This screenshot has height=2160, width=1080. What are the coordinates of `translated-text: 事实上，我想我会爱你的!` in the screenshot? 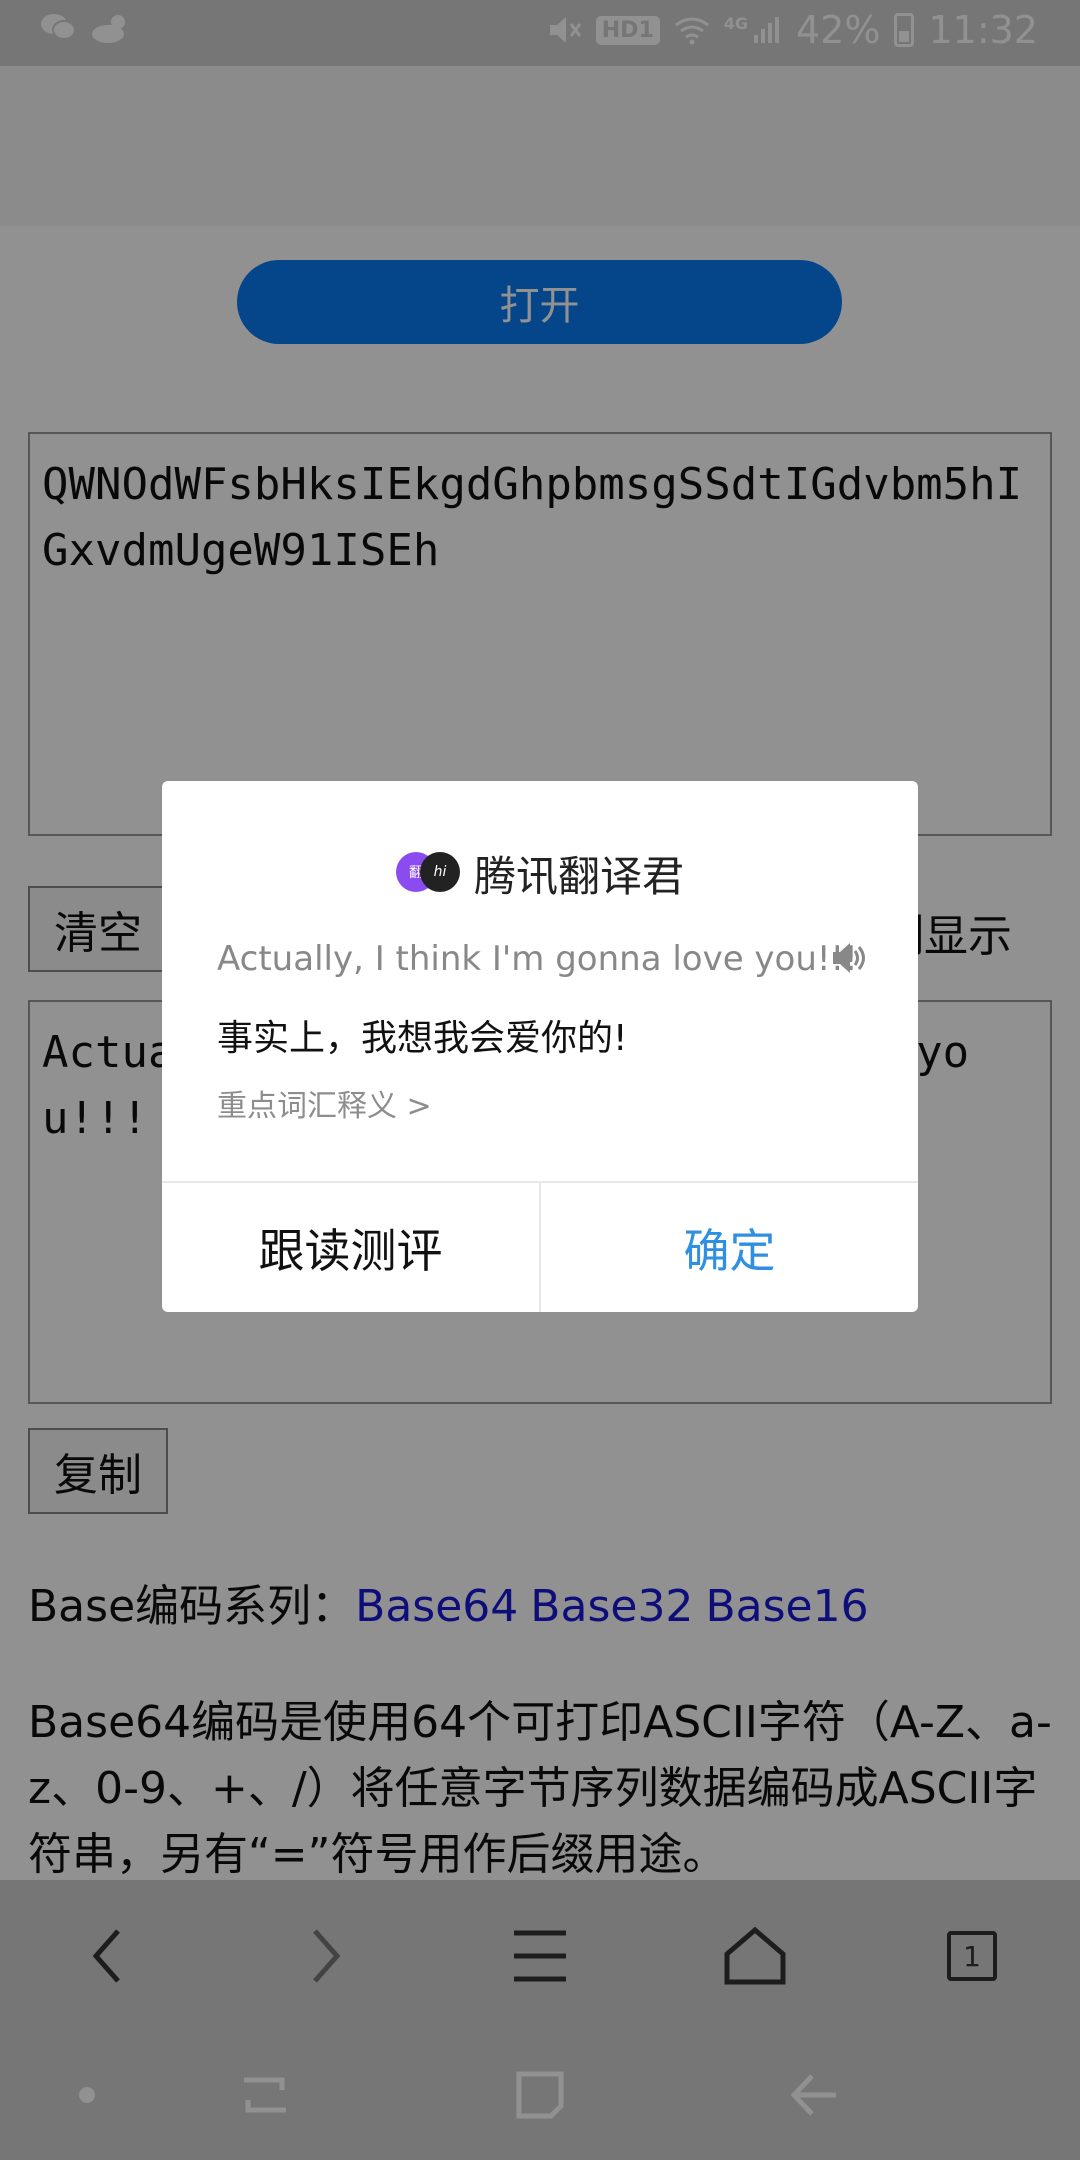 It's located at (422, 1038).